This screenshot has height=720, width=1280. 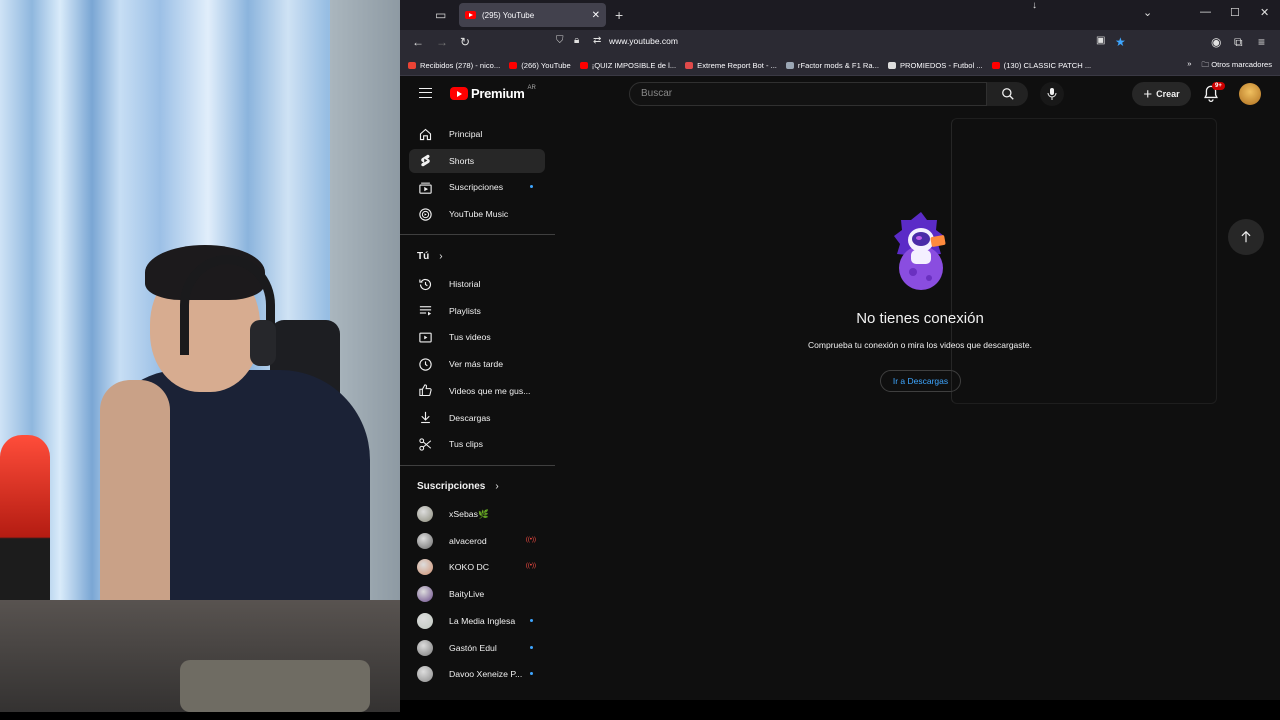 I want to click on webcam-microphone, so click(x=25, y=520).